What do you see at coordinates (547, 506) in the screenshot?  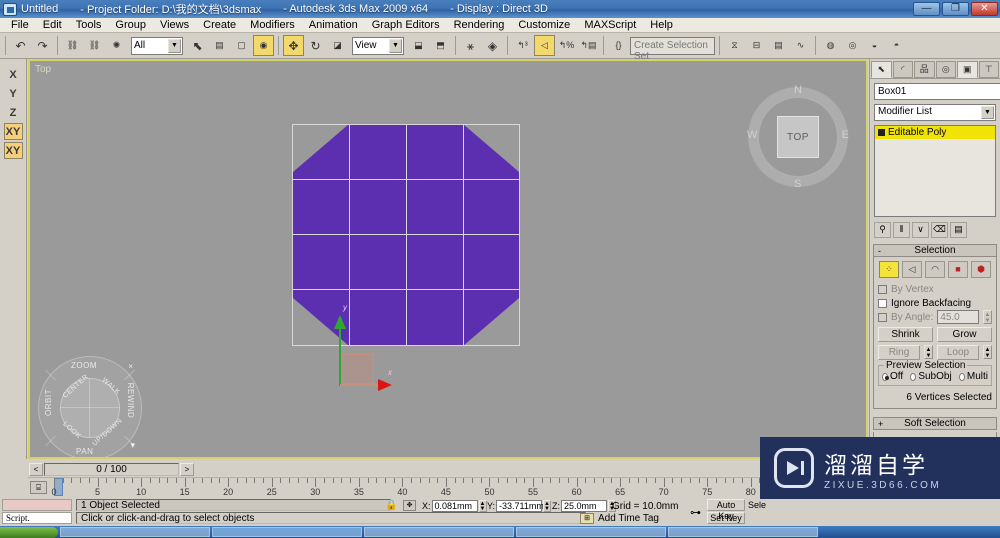 I see `y-spinner: ▲ ▼` at bounding box center [547, 506].